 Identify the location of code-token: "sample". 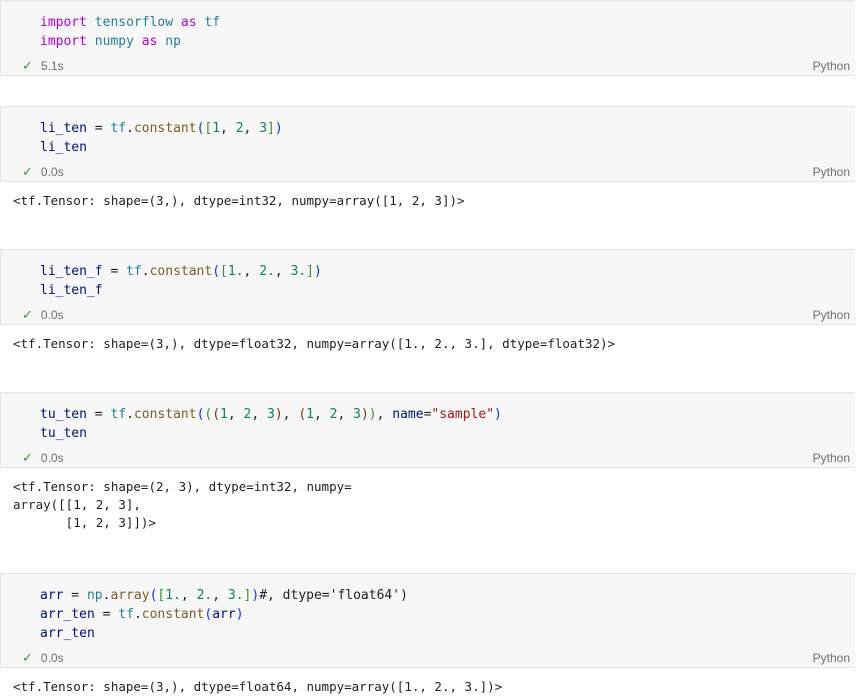
(463, 414).